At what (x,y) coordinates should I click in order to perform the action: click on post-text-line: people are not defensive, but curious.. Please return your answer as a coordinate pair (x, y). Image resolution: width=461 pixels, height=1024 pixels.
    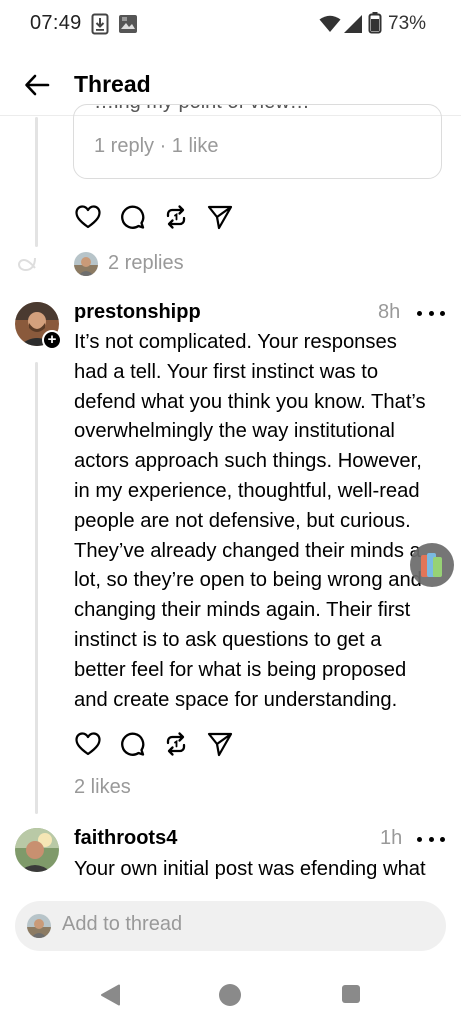
    Looking at the image, I should click on (242, 520).